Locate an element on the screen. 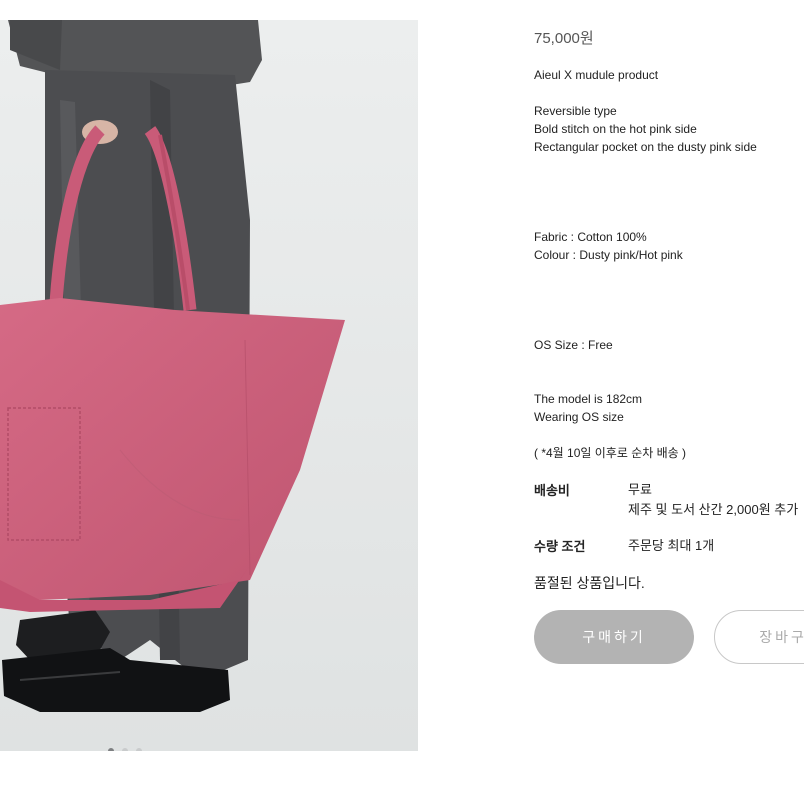 The width and height of the screenshot is (804, 804). gallery-pagination is located at coordinates (125, 749).